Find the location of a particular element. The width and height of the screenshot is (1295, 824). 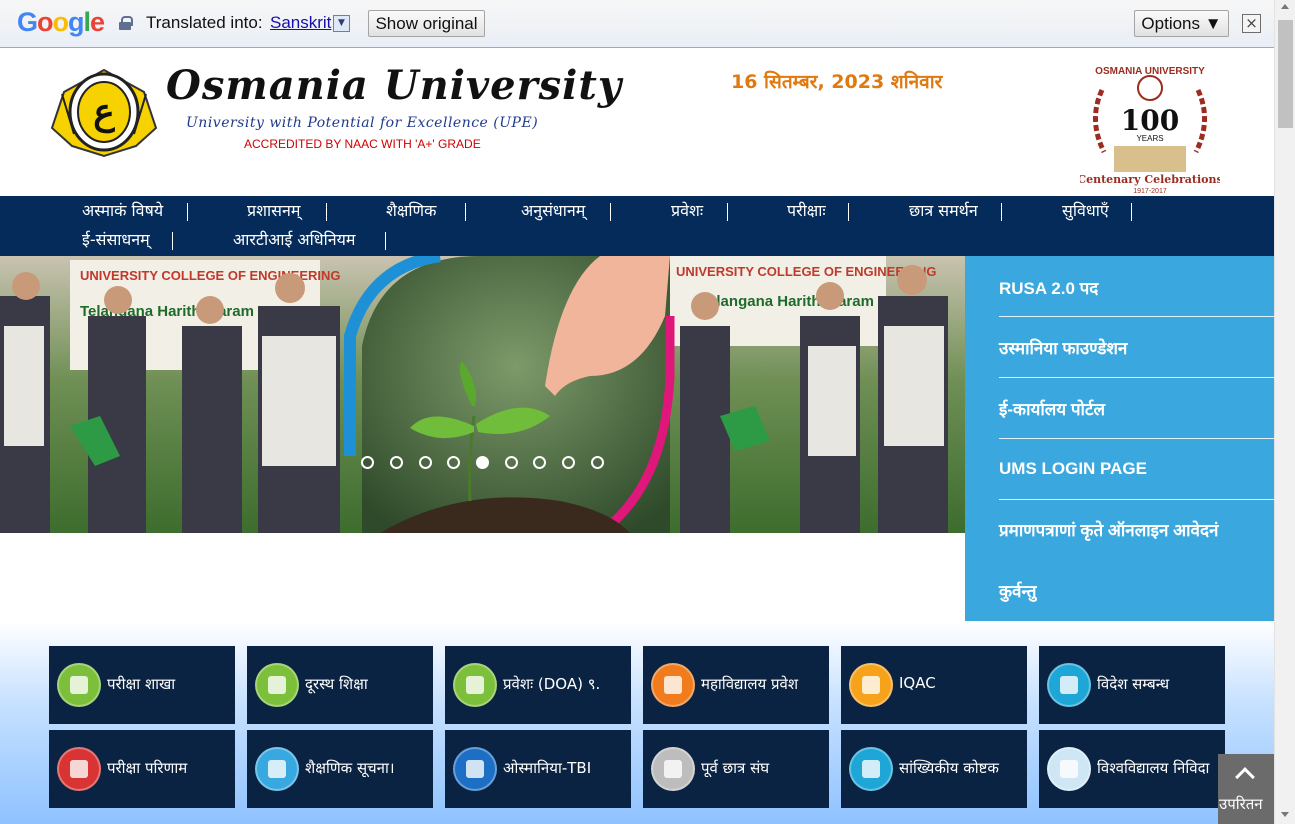

slider-dot-active is located at coordinates (482, 462).